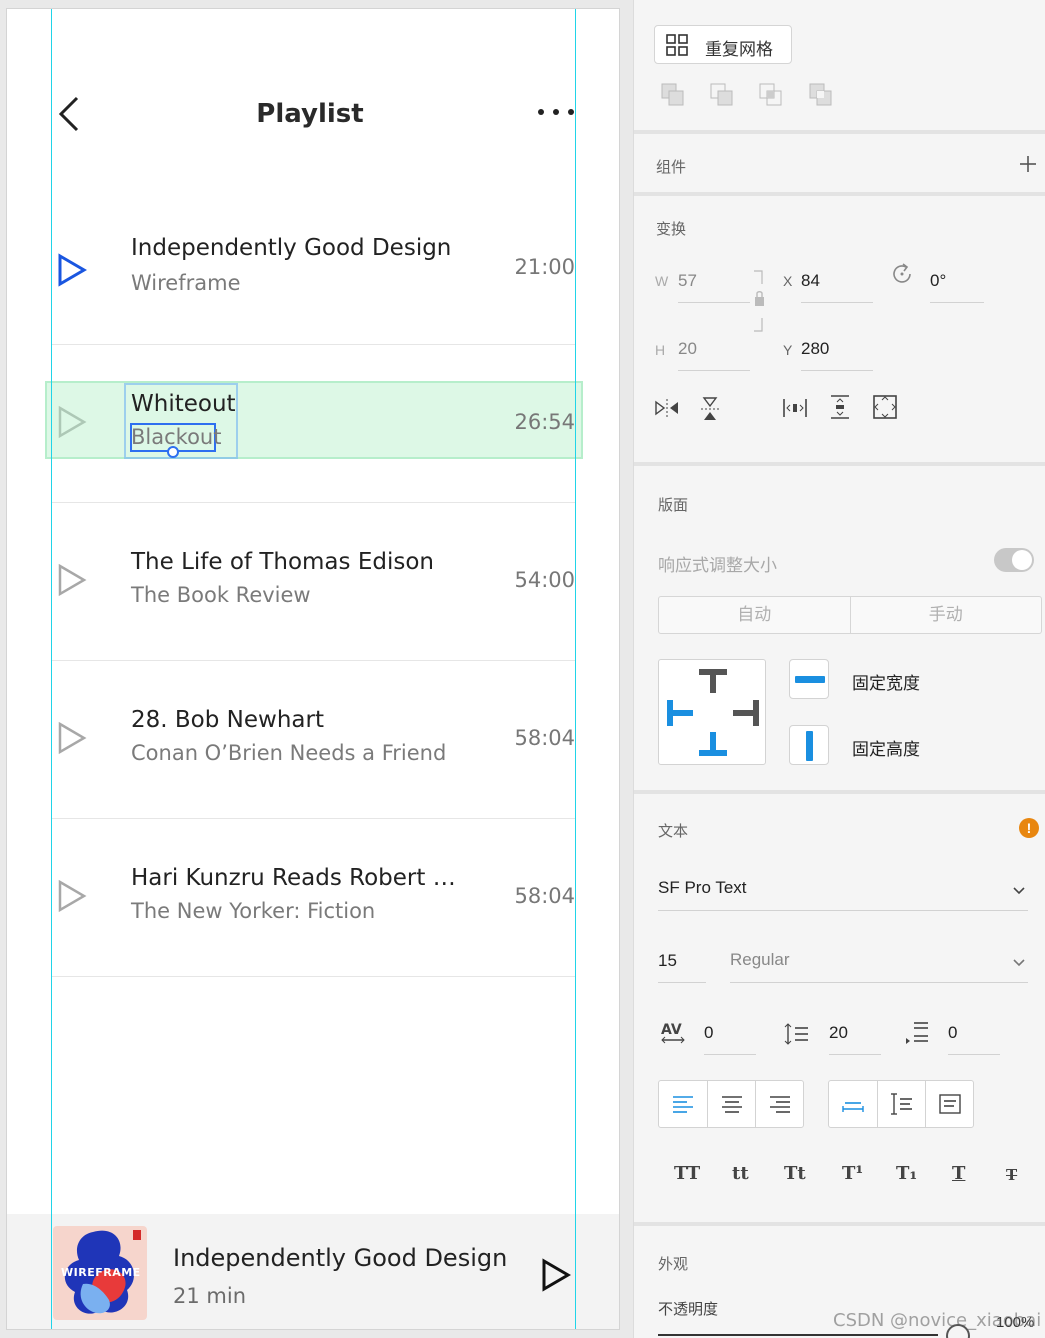 This screenshot has height=1338, width=1045. I want to click on fixed-height-icon, so click(809, 746).